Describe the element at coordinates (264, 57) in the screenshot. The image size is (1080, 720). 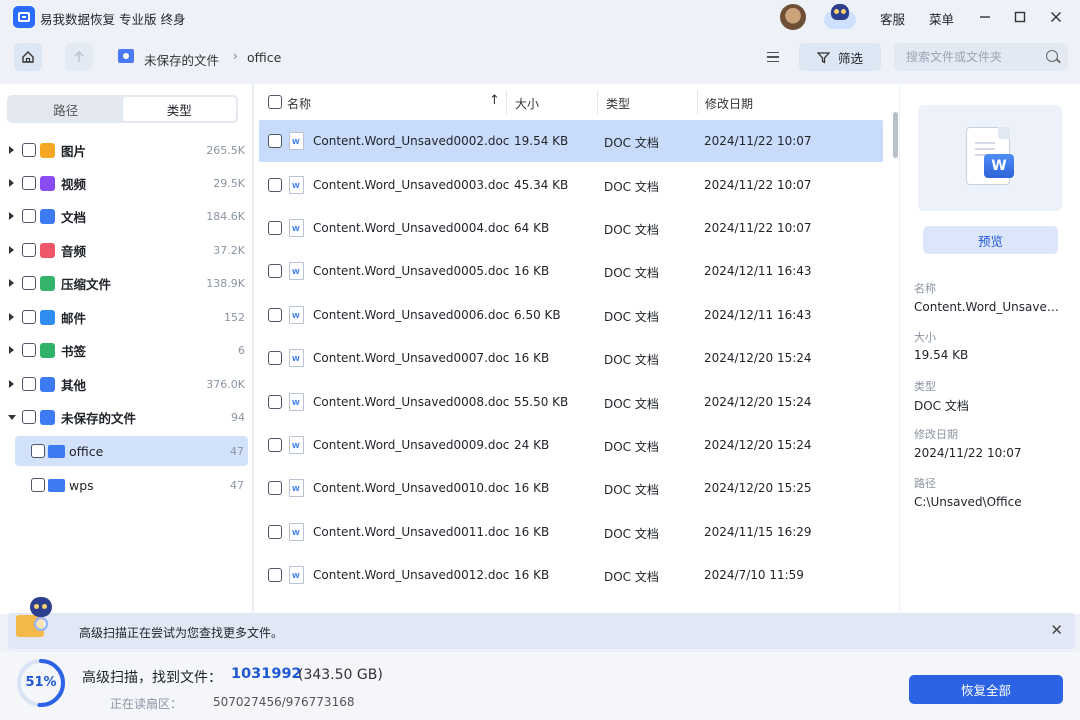
I see `breadcrumb-office: office` at that location.